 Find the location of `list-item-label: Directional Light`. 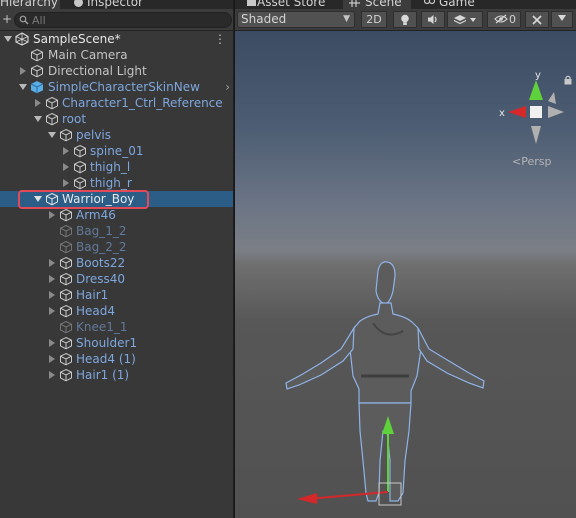

list-item-label: Directional Light is located at coordinates (97, 71).